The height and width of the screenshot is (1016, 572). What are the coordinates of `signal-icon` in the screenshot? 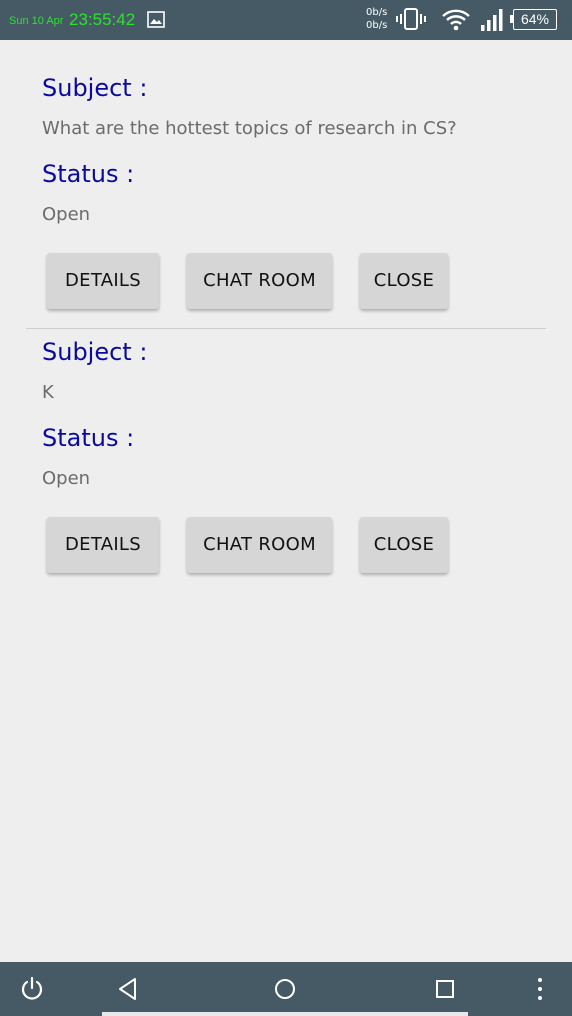 It's located at (492, 20).